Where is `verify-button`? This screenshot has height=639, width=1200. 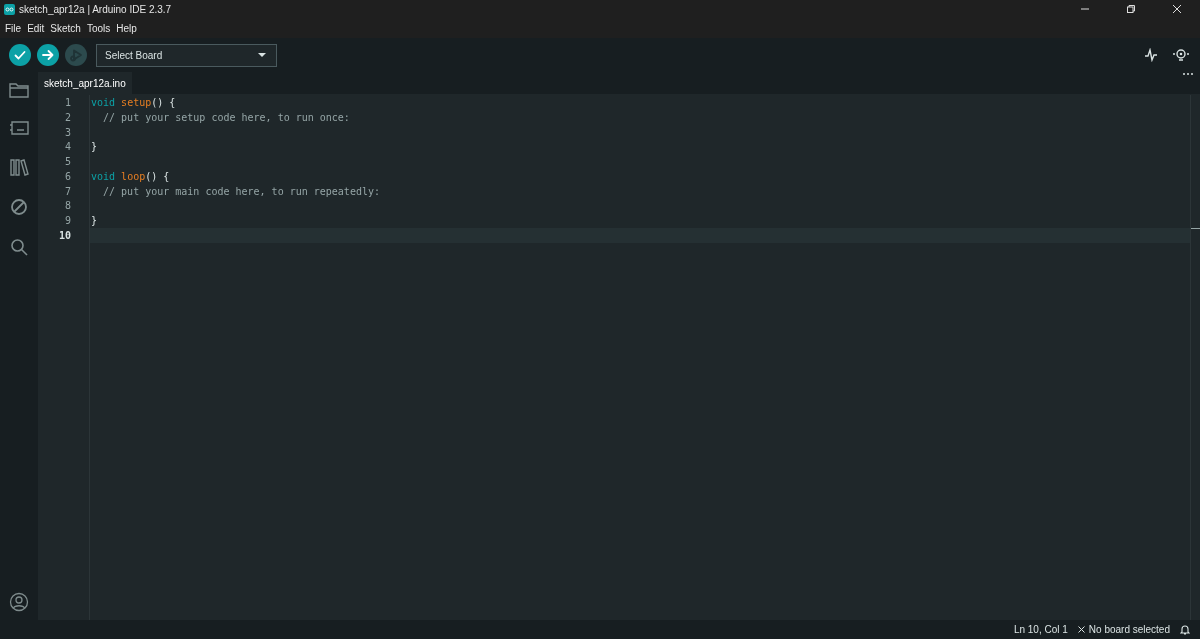 verify-button is located at coordinates (20, 55).